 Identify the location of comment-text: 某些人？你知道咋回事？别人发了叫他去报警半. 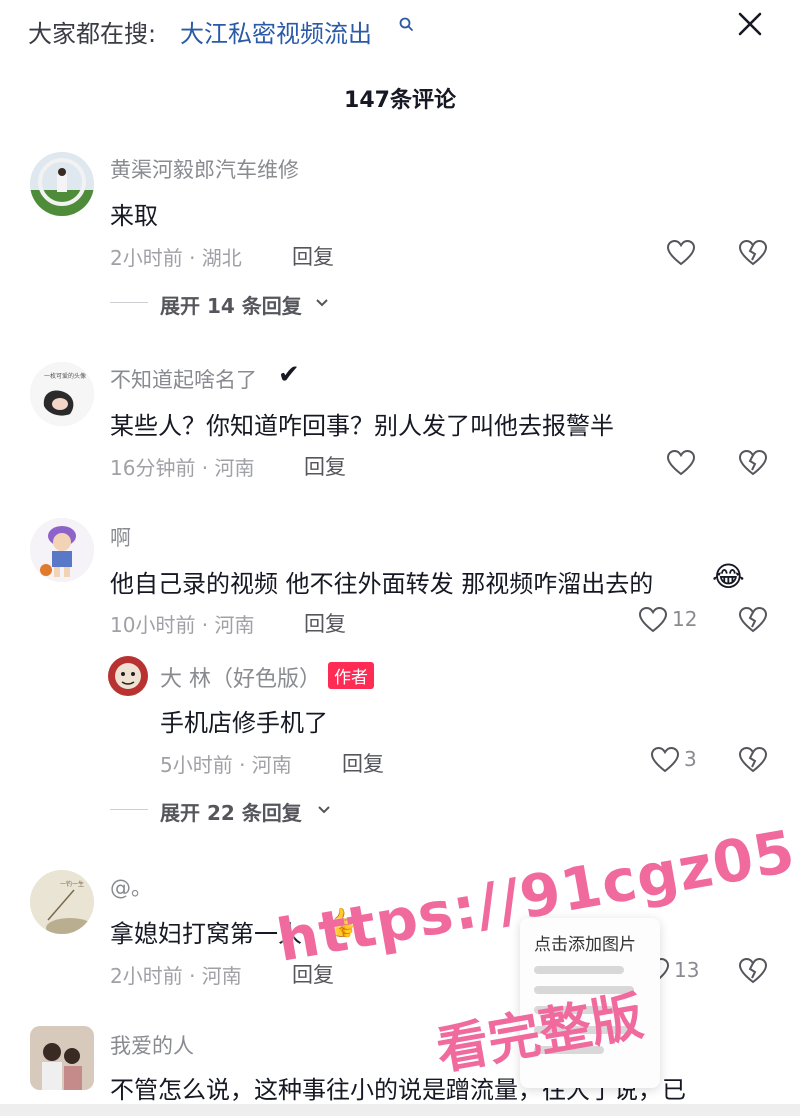
(362, 426).